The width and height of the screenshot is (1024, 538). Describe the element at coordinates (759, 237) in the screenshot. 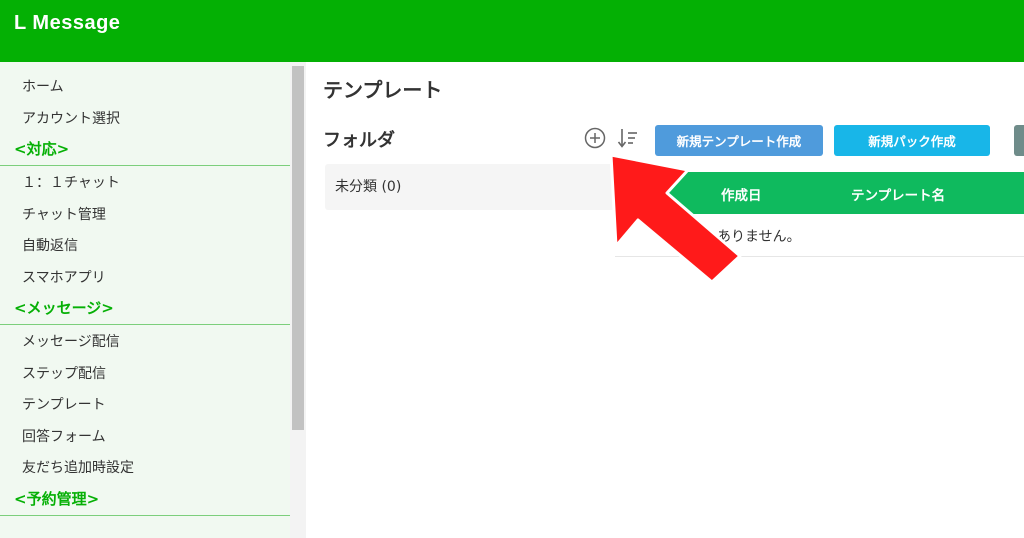

I see `empty-message: ありません。` at that location.